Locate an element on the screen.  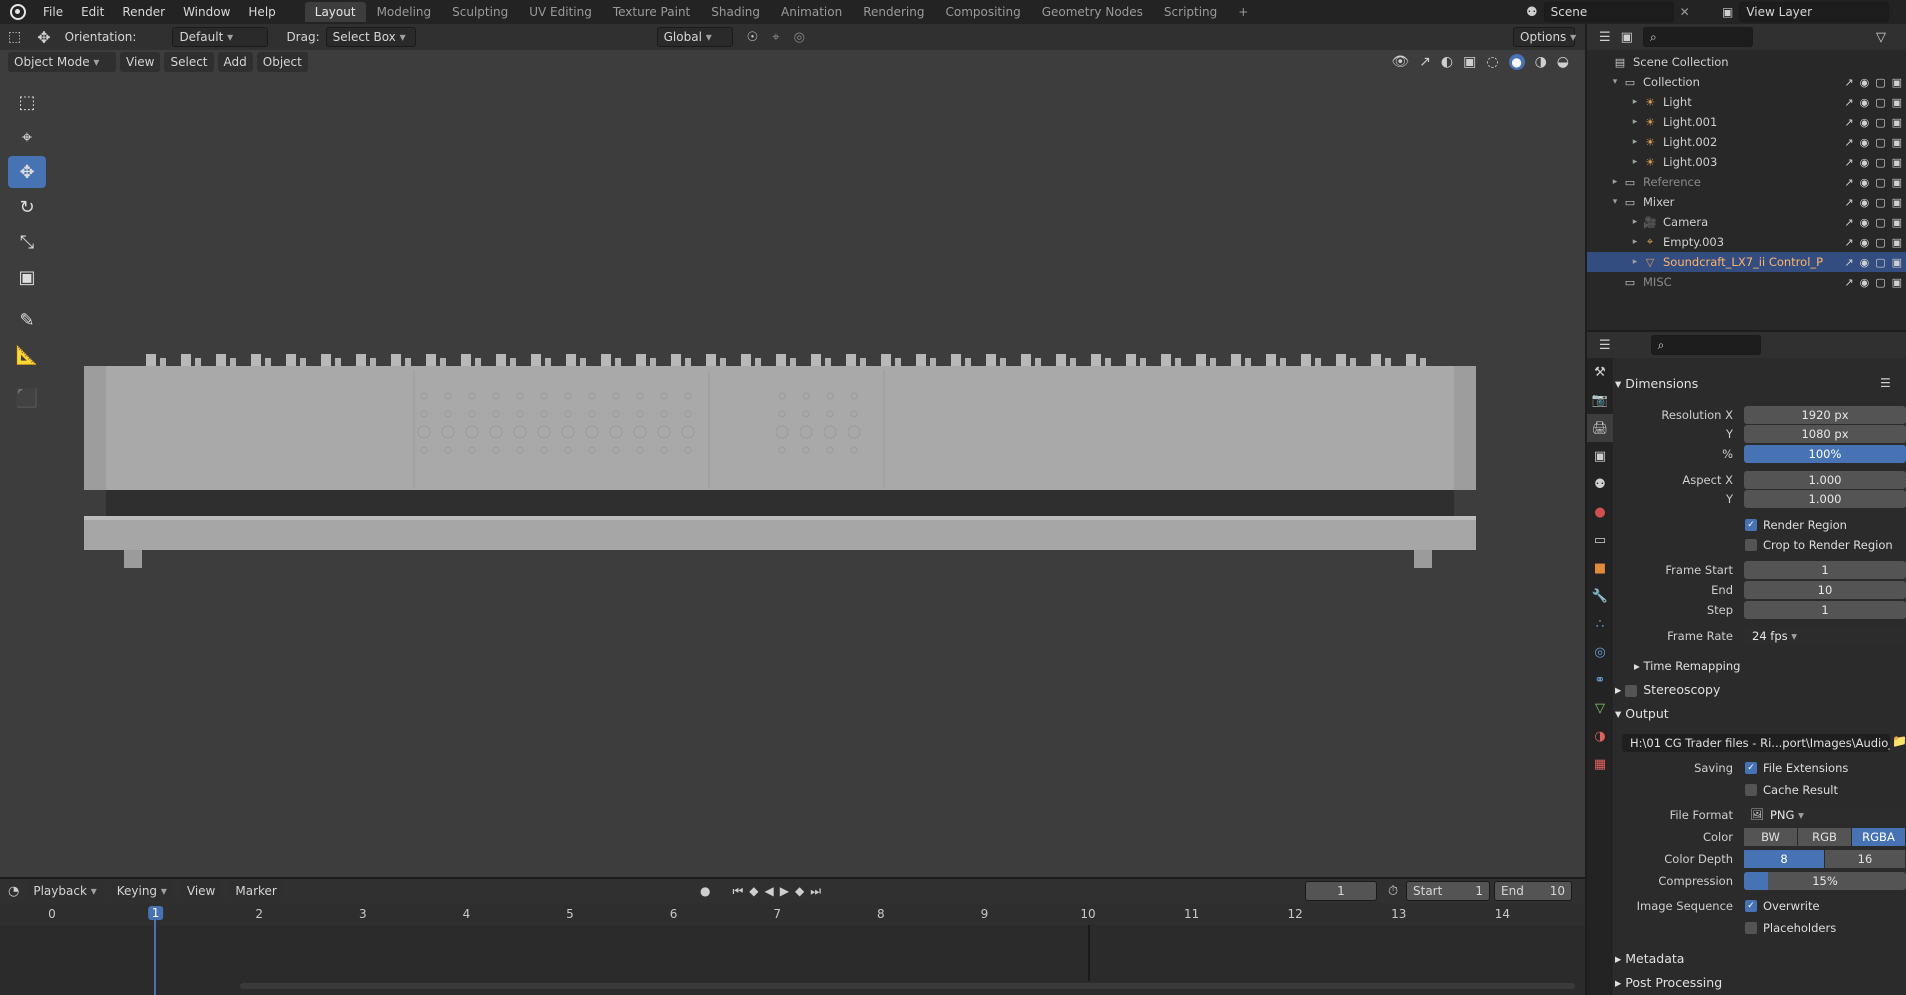
cache-result-checkbox: Cache Result is located at coordinates (1791, 790).